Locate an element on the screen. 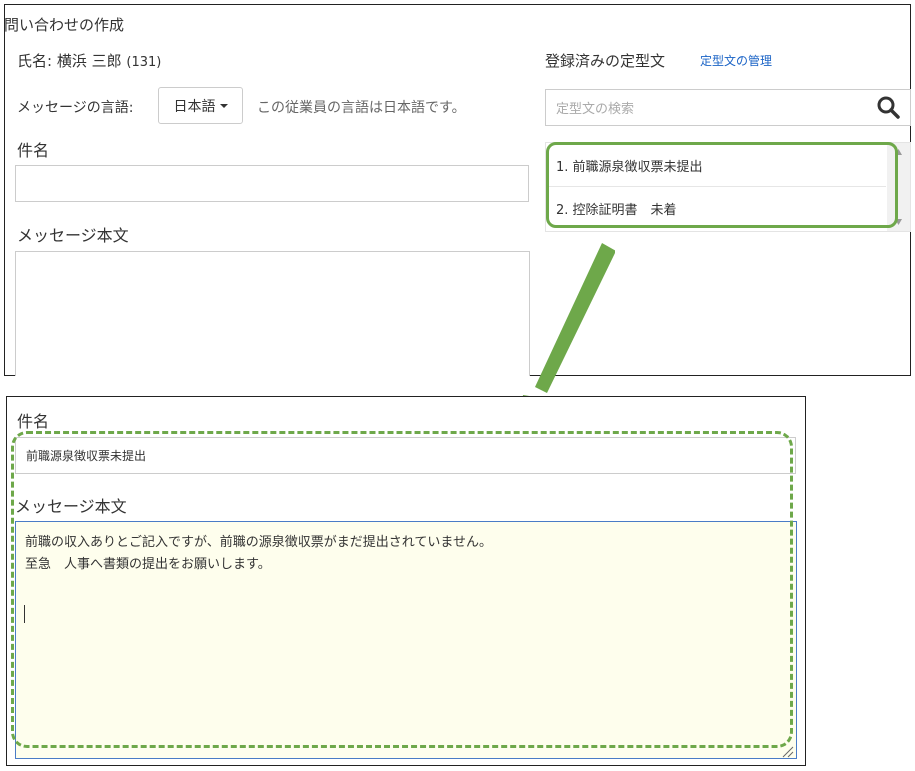 The width and height of the screenshot is (915, 771). language-dropdown-button: 日本語 is located at coordinates (200, 105).